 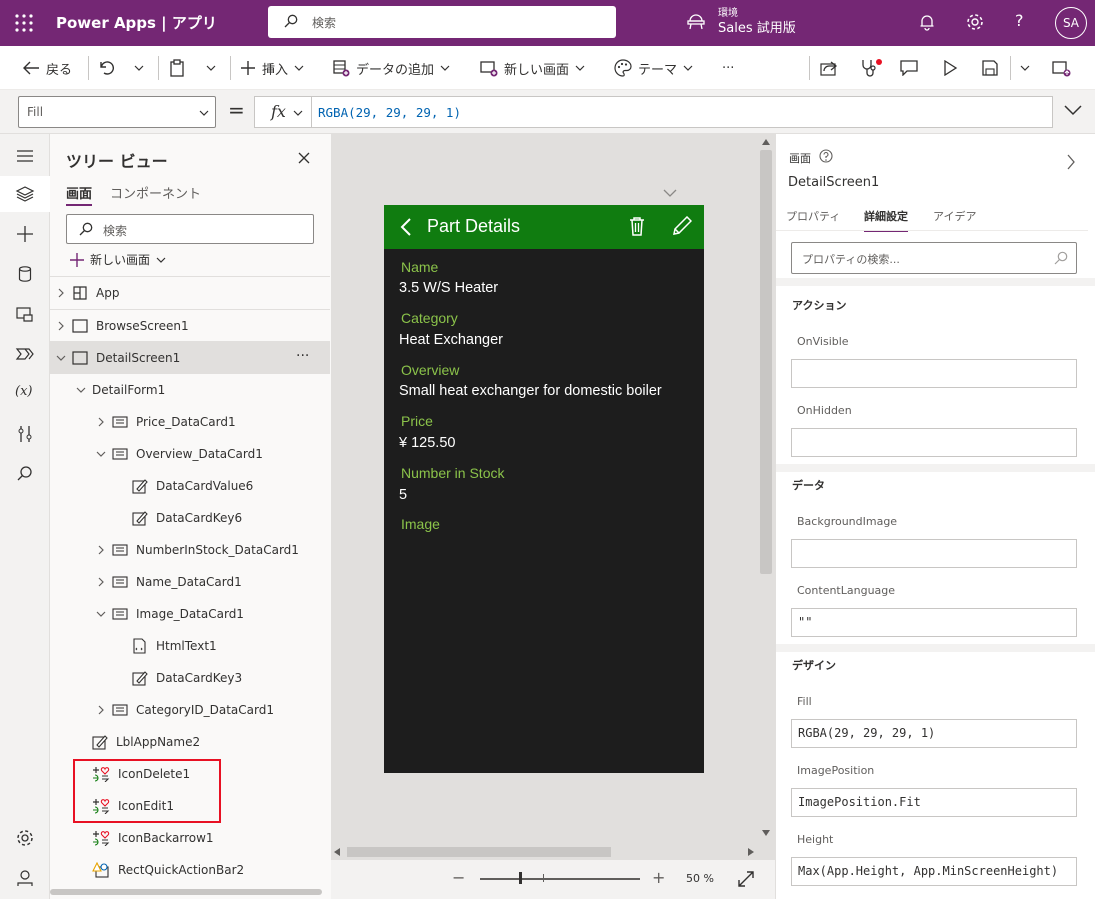 I want to click on new-screen-link: 新しい画面, so click(x=118, y=259).